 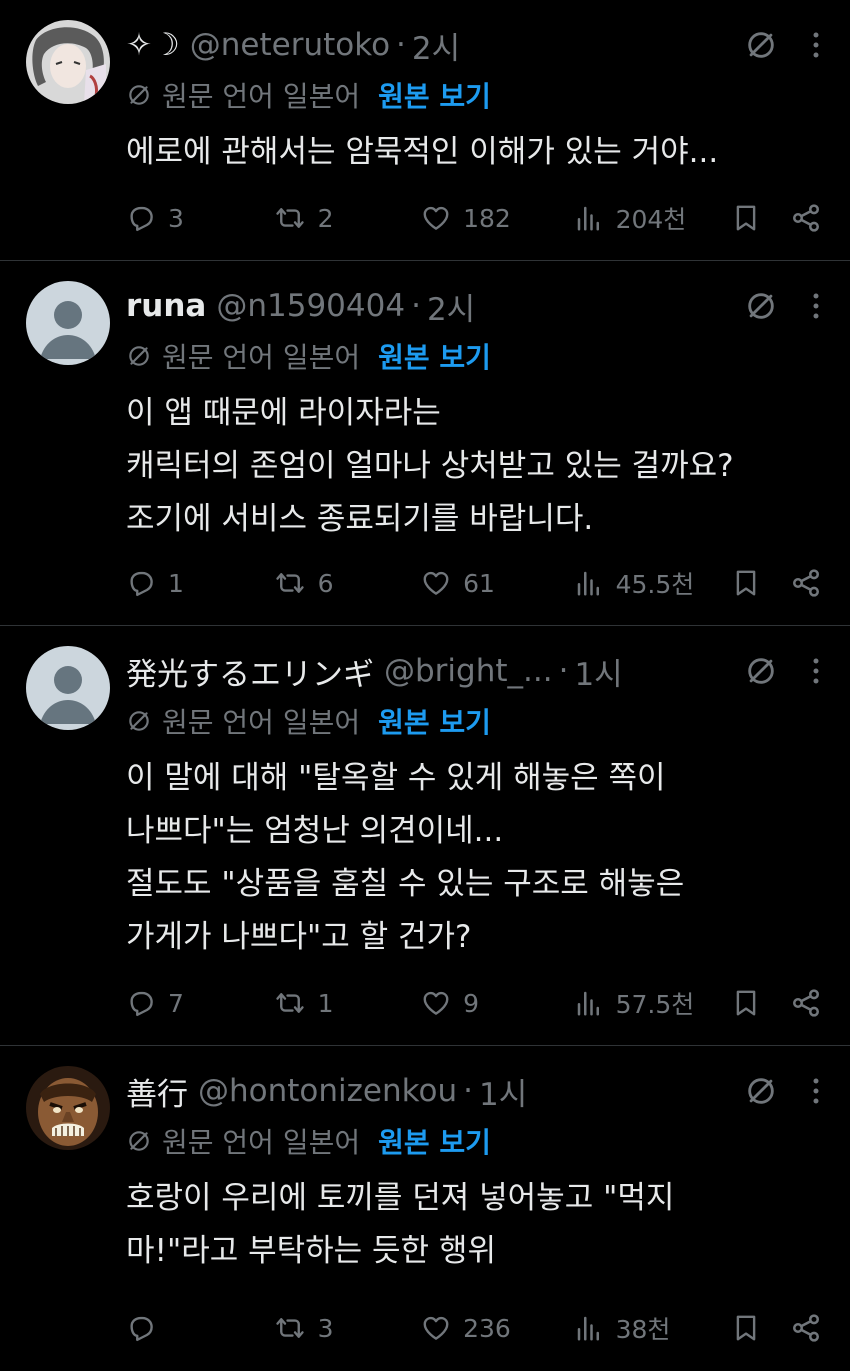 What do you see at coordinates (327, 1091) in the screenshot?
I see `username: @hontonizenkou` at bounding box center [327, 1091].